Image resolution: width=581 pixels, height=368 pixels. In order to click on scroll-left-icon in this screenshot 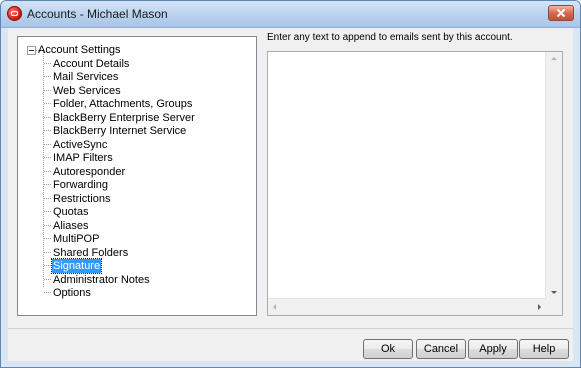, I will do `click(274, 307)`.